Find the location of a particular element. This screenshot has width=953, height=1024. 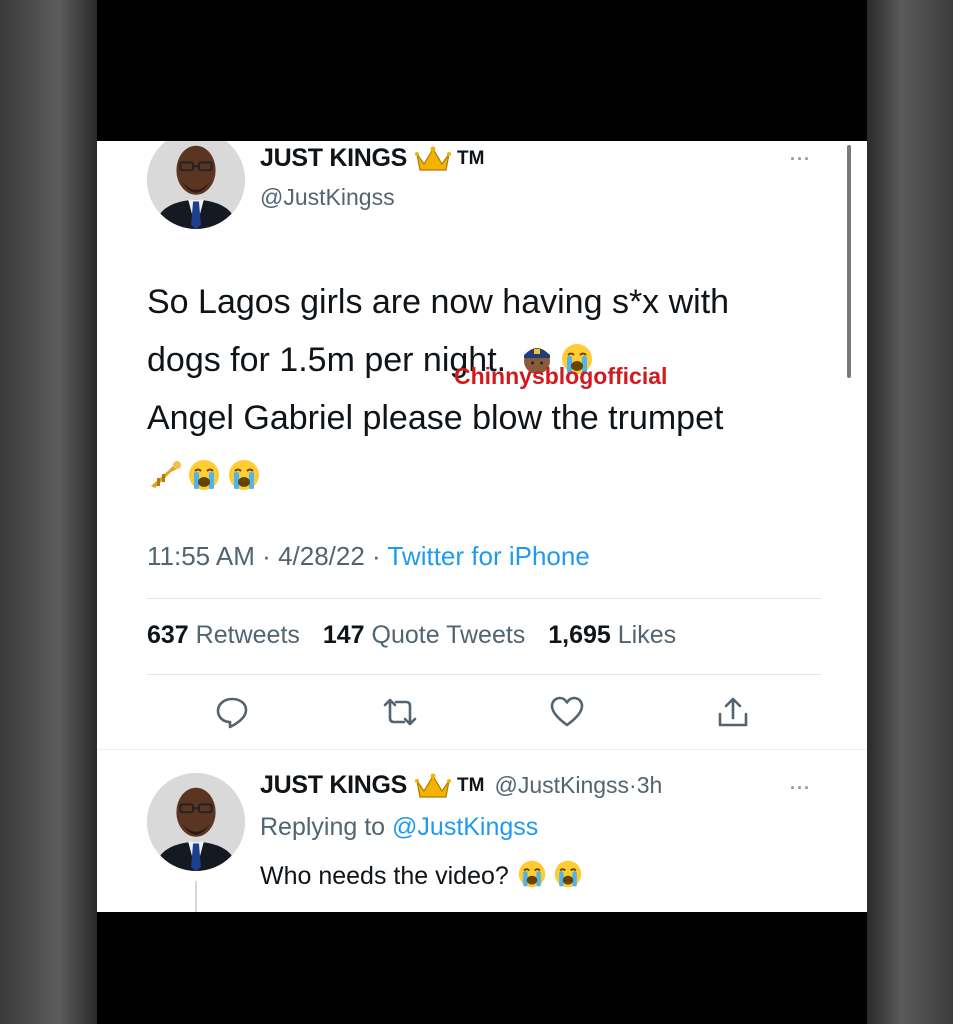

quotes-stat: 147 Quote Tweets is located at coordinates (424, 635).